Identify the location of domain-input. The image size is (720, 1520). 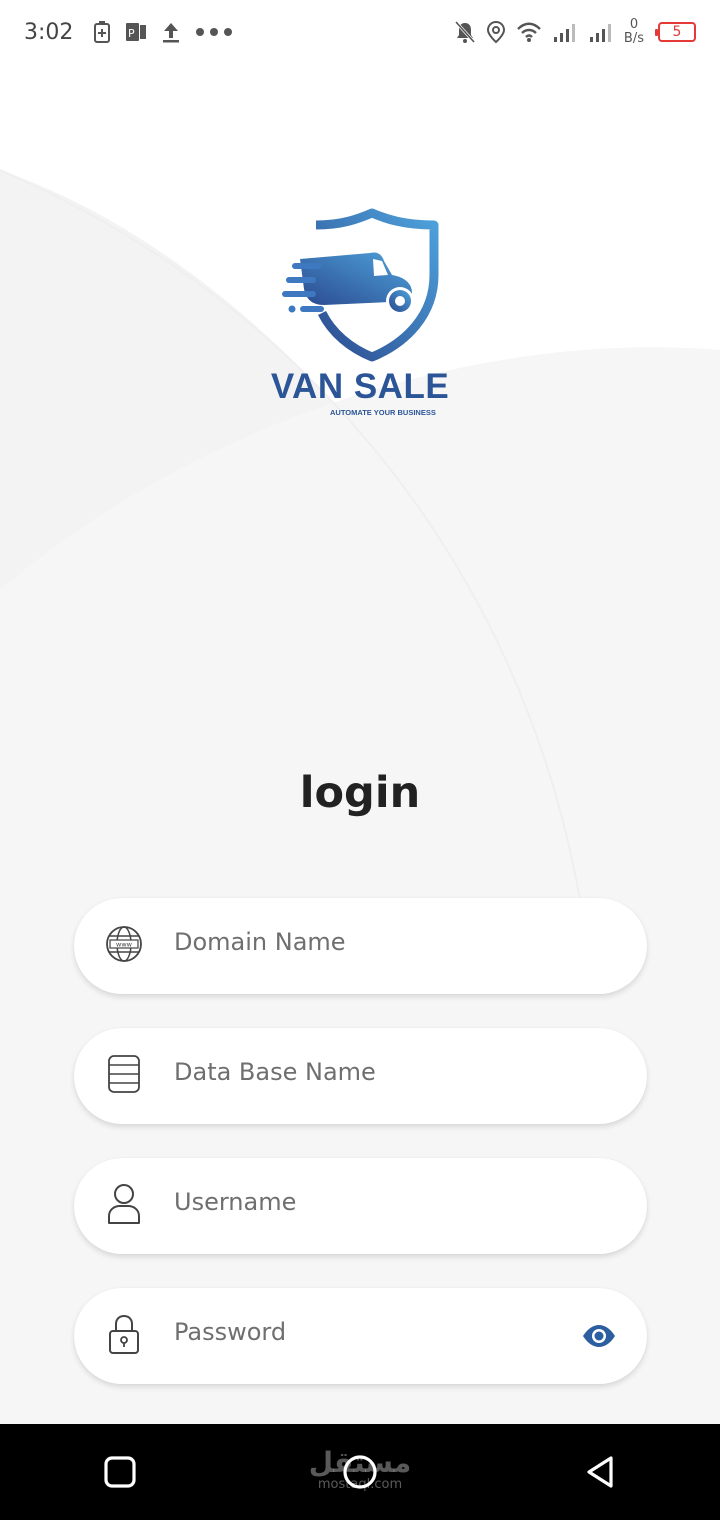
(364, 942).